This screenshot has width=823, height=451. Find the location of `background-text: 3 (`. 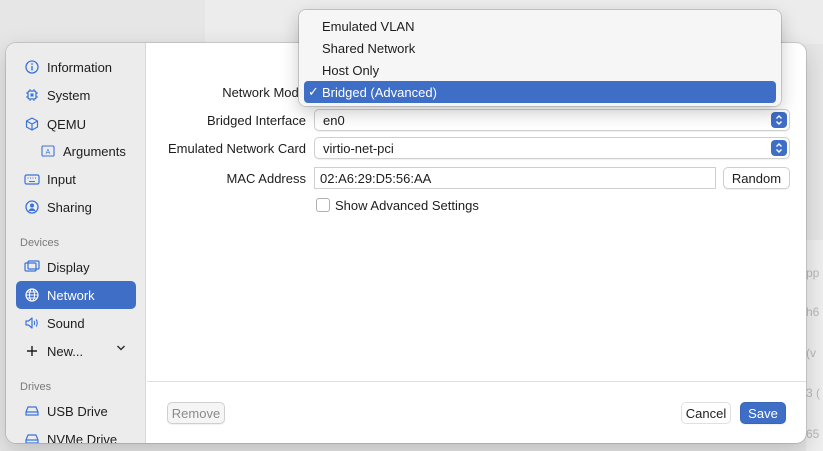

background-text: 3 ( is located at coordinates (813, 393).